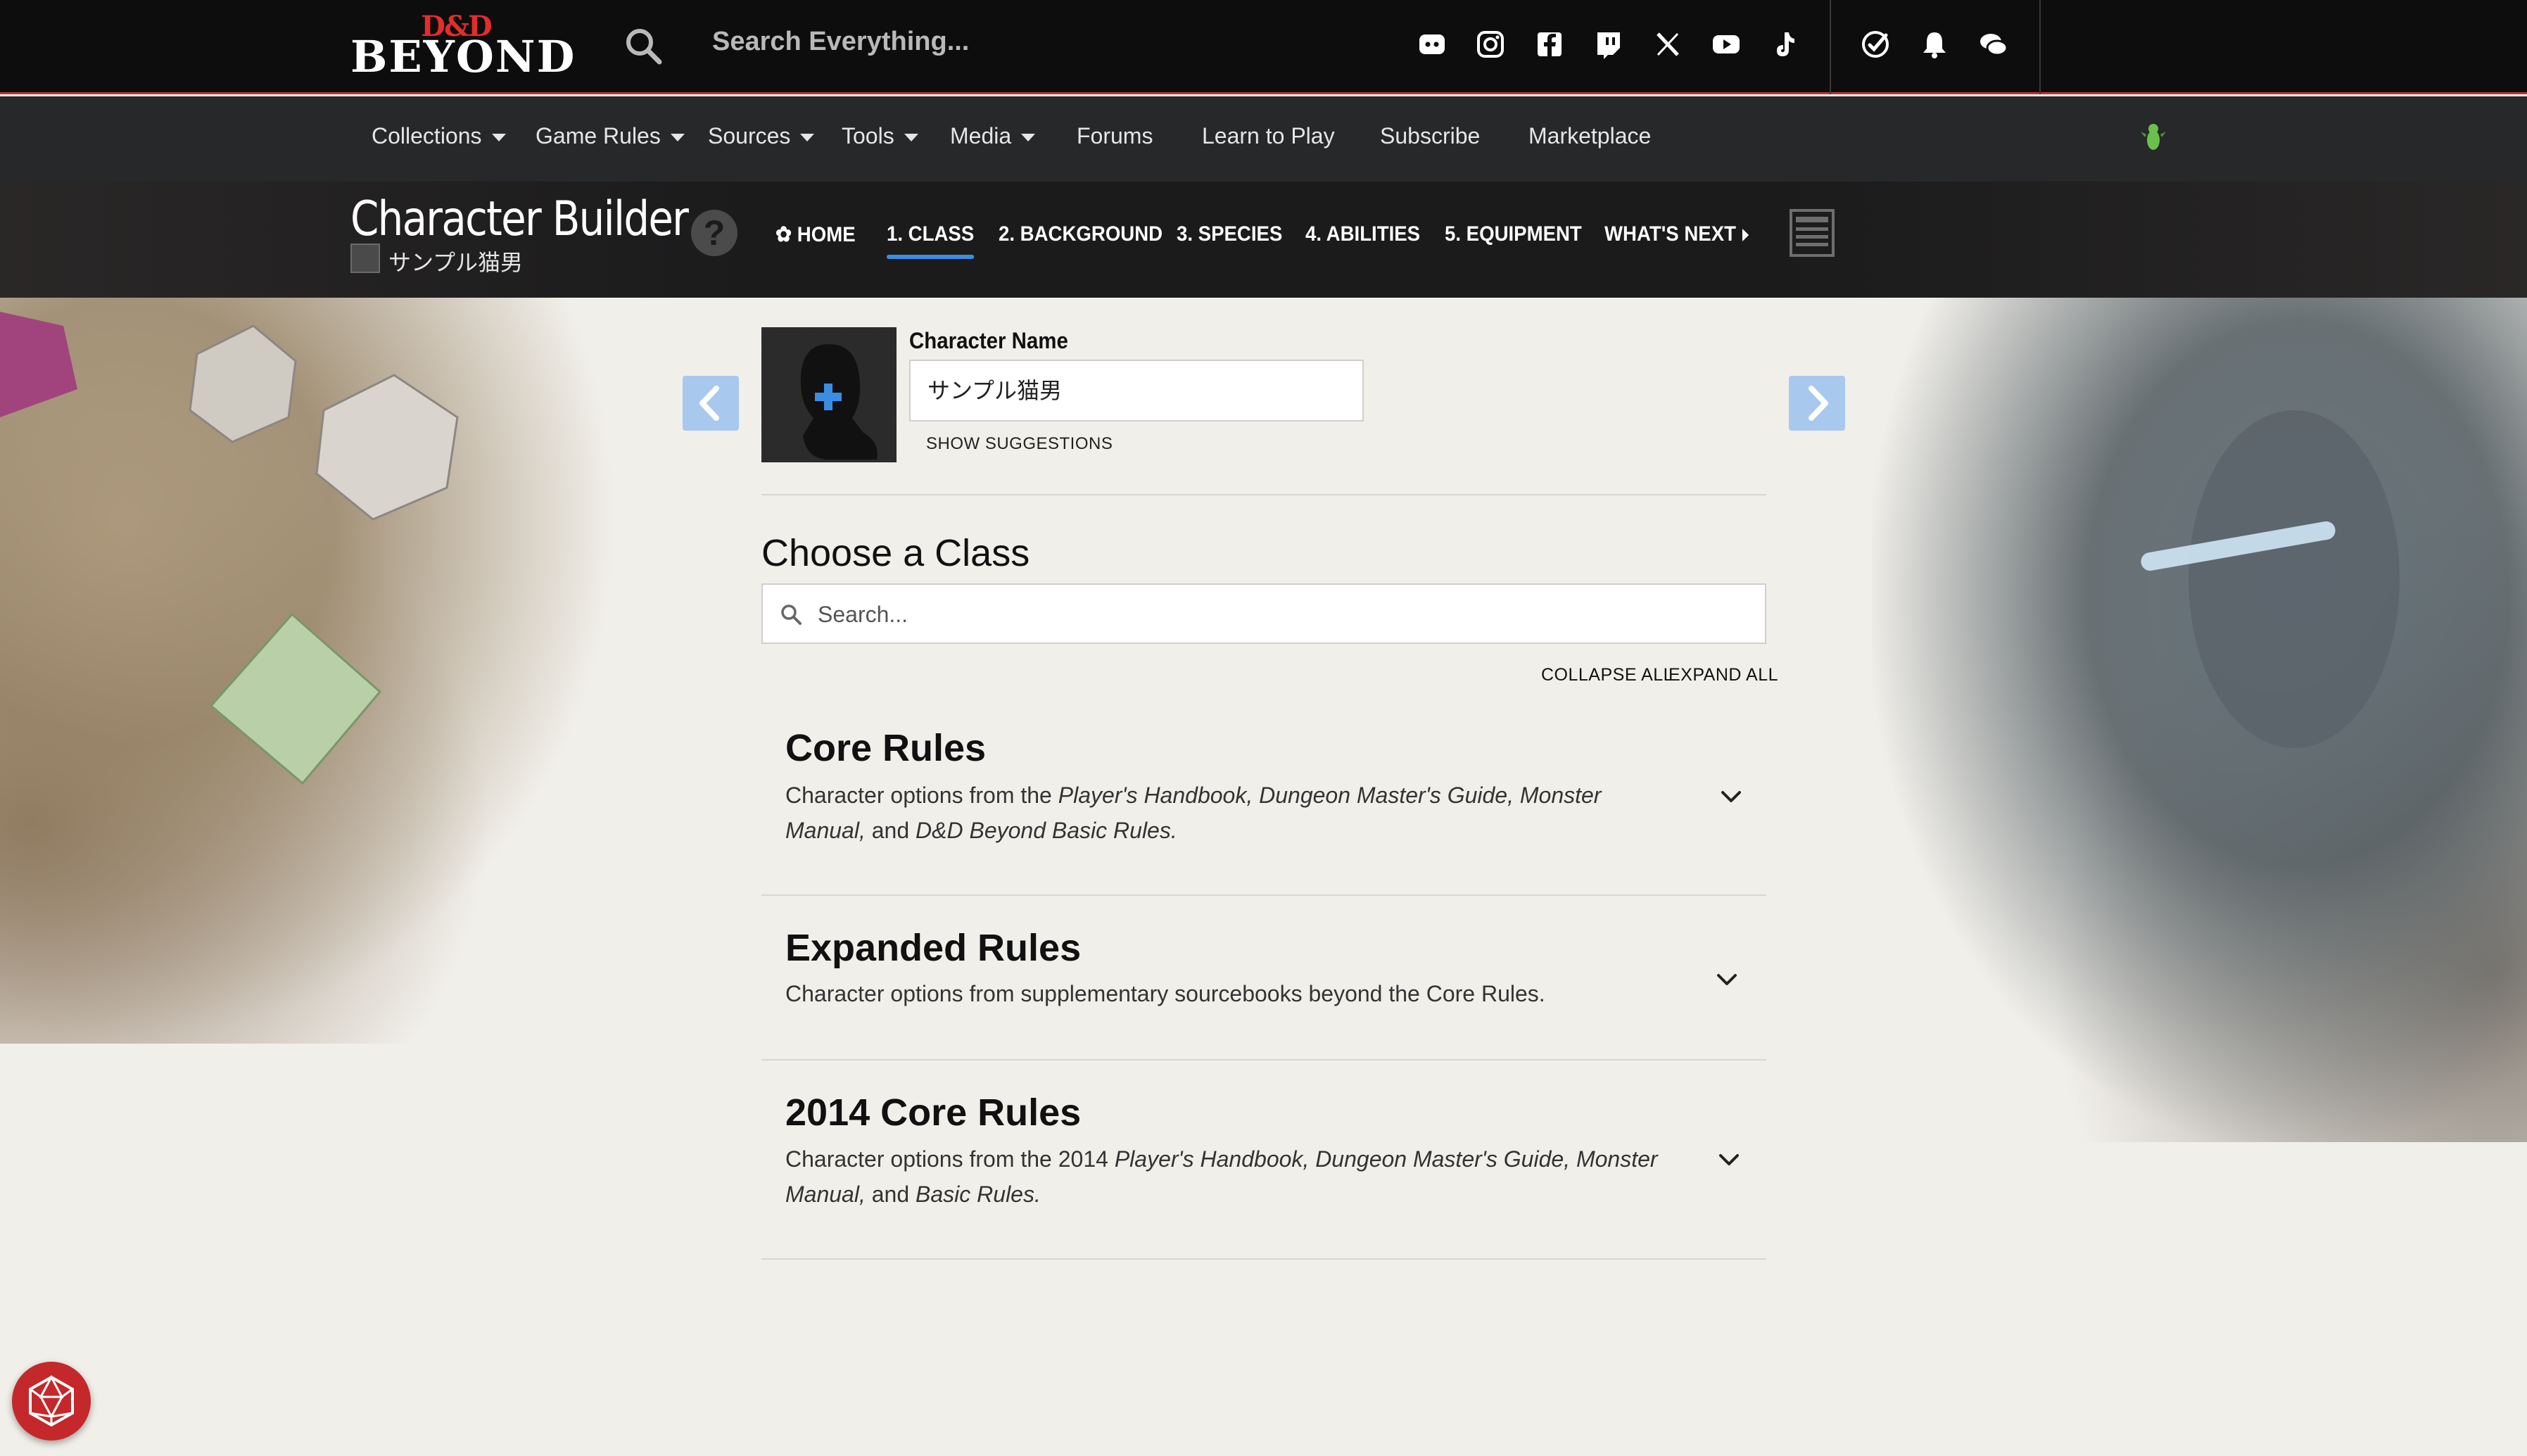 This screenshot has height=1456, width=2527. What do you see at coordinates (786, 234) in the screenshot?
I see `gear-icon: ✿` at bounding box center [786, 234].